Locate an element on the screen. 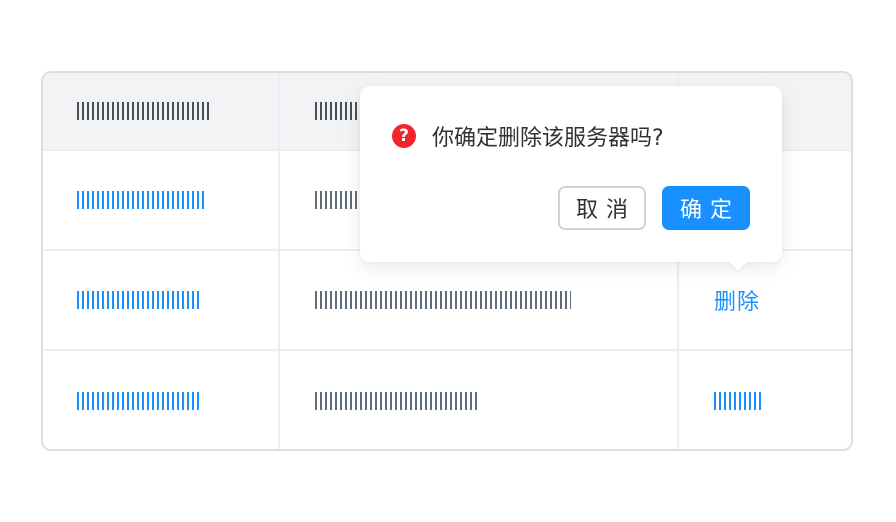 Image resolution: width=896 pixels, height=522 pixels. question-circle-icon: ? is located at coordinates (404, 136).